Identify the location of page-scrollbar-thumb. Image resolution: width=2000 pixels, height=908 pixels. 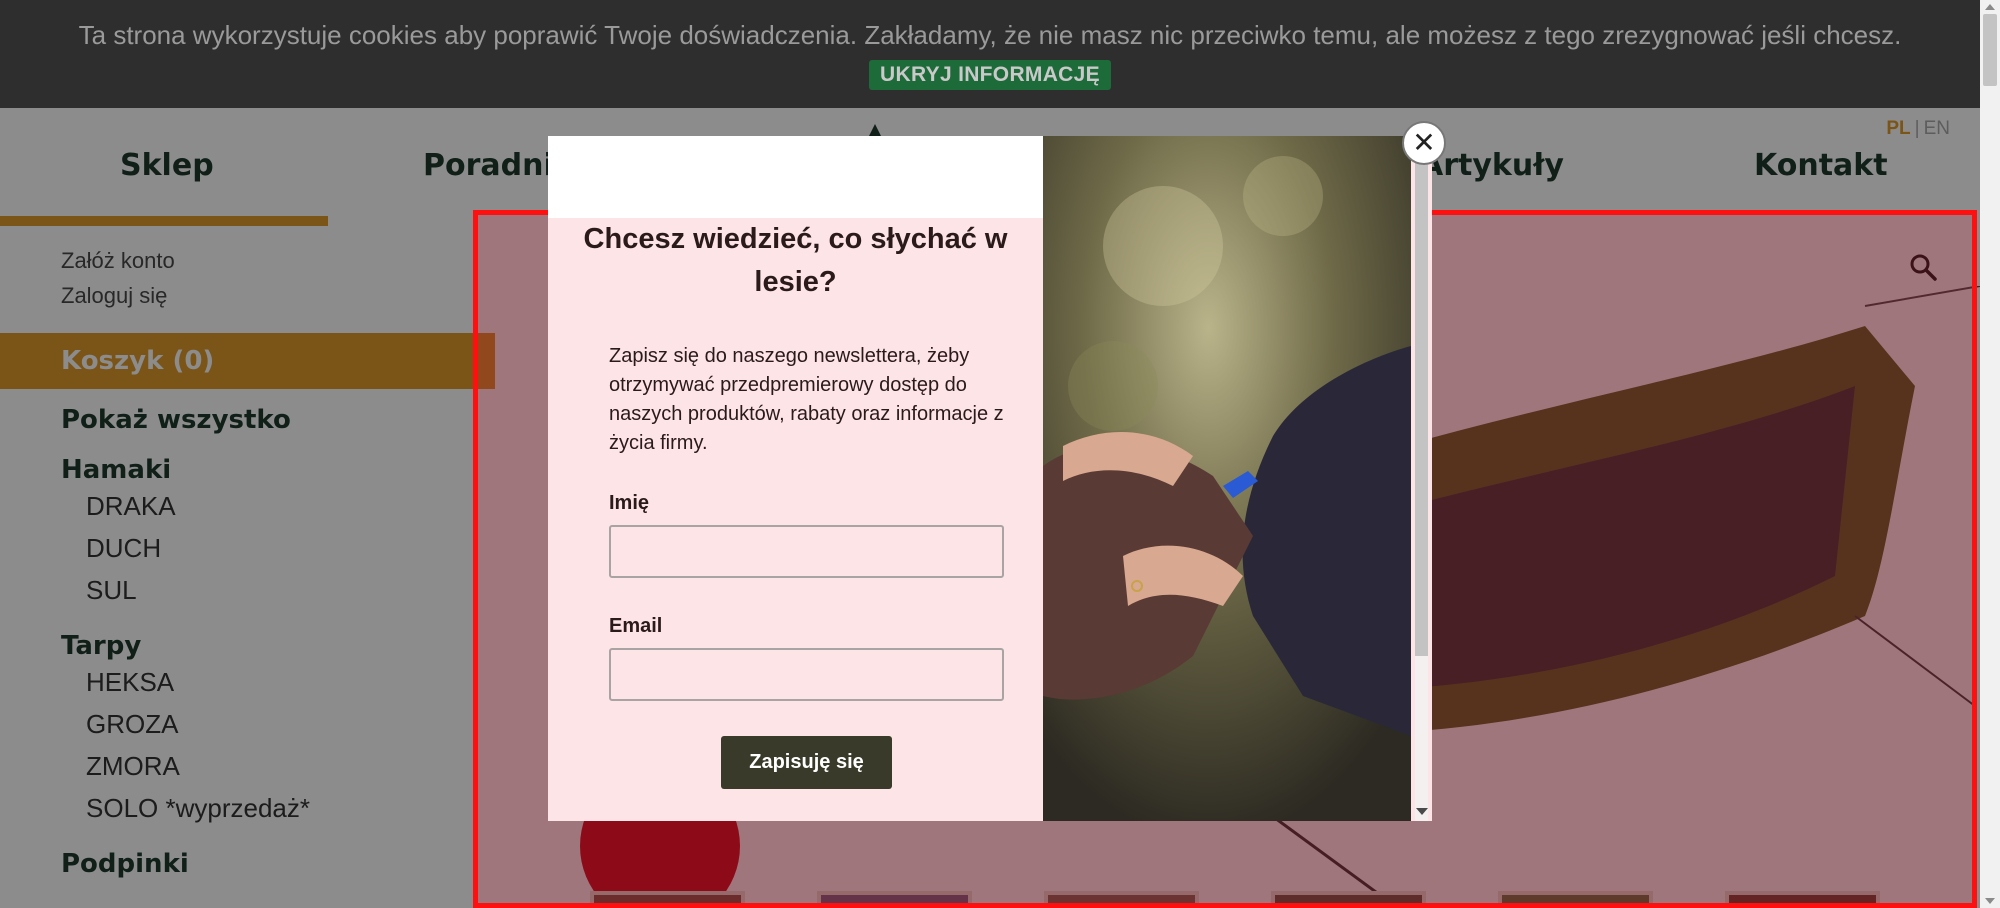
(1990, 50).